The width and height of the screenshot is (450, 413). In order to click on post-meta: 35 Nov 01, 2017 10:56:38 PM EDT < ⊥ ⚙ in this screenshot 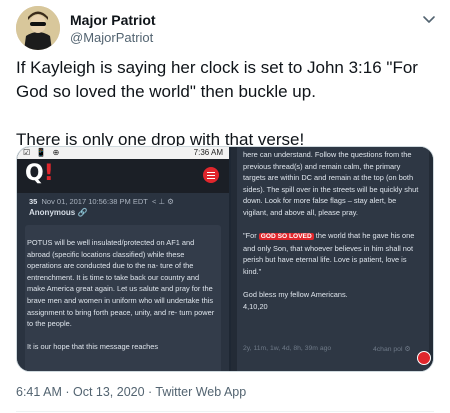, I will do `click(101, 201)`.